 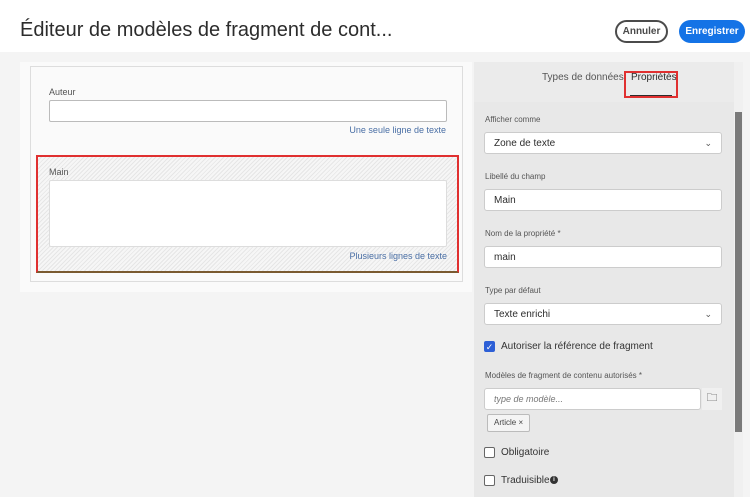 I want to click on selected-field-main: Main Plusieurs lignes de texte, so click(x=247, y=214).